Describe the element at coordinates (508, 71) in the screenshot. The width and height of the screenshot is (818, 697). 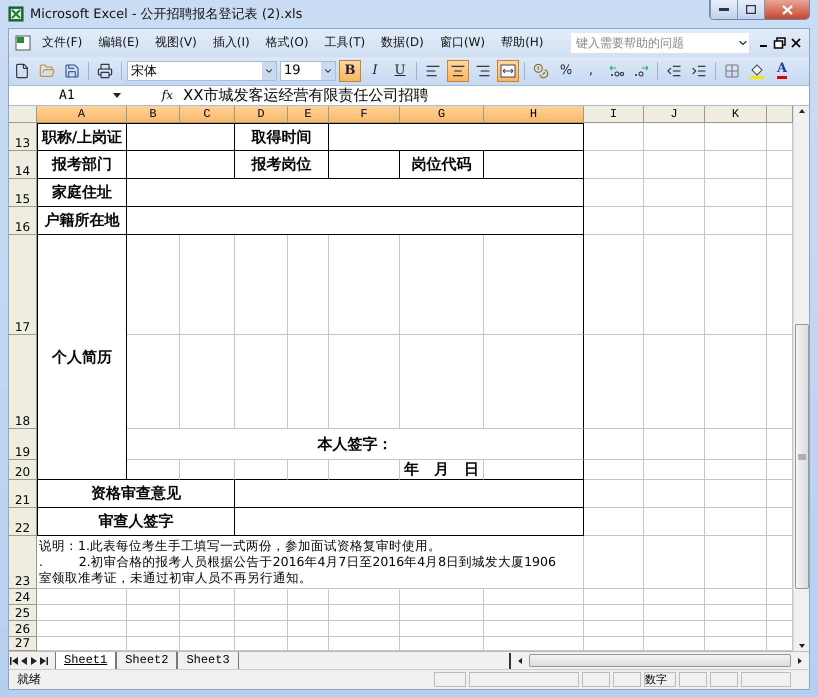
I see `merge-center-button` at that location.